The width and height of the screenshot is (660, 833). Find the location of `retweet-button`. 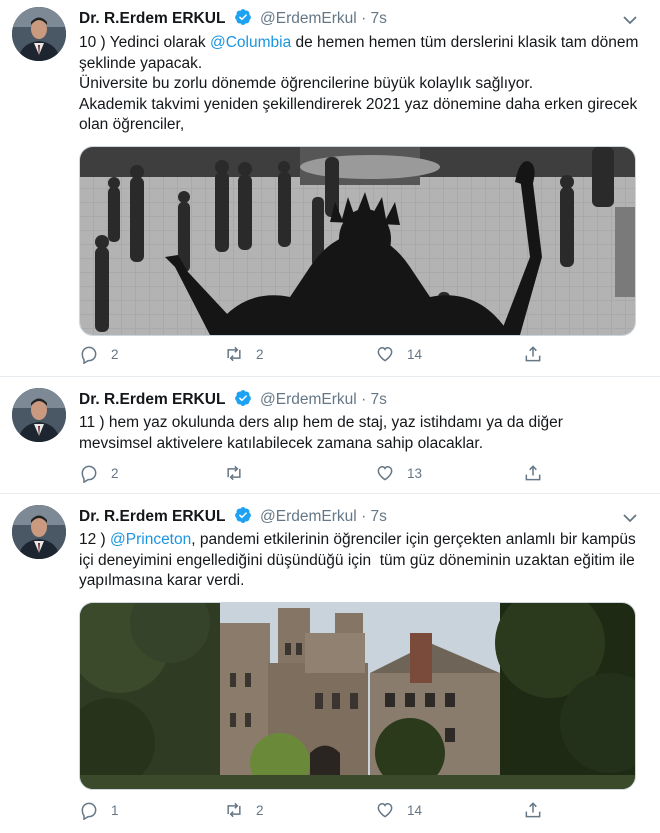

retweet-button is located at coordinates (240, 473).